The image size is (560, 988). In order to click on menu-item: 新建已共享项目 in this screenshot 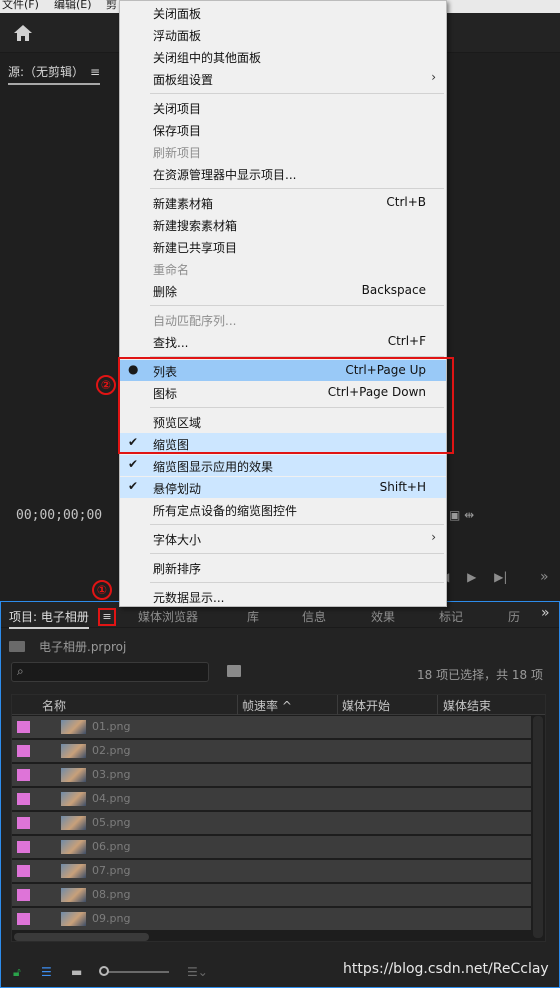, I will do `click(283, 246)`.